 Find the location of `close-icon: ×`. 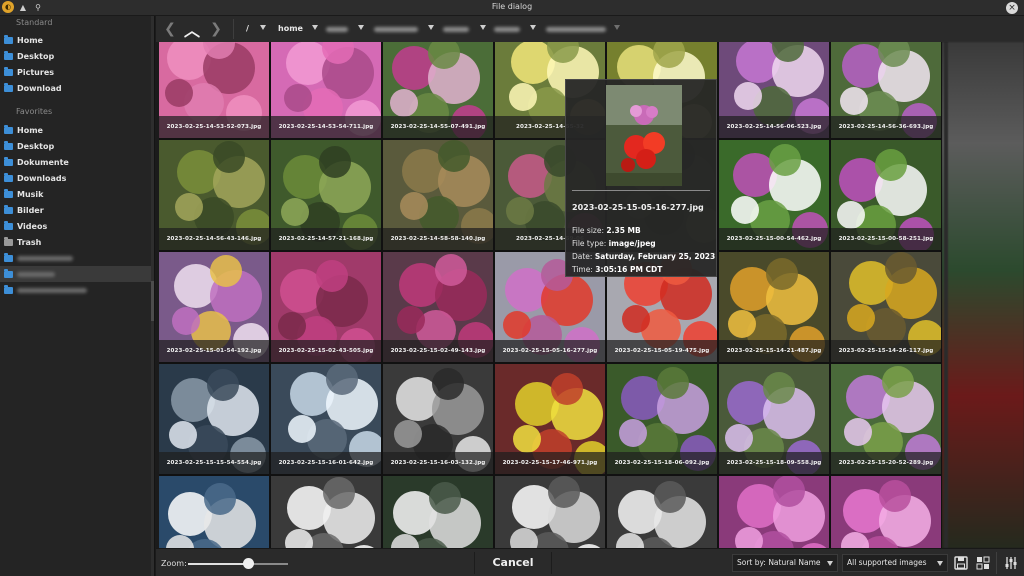

close-icon: × is located at coordinates (1012, 8).